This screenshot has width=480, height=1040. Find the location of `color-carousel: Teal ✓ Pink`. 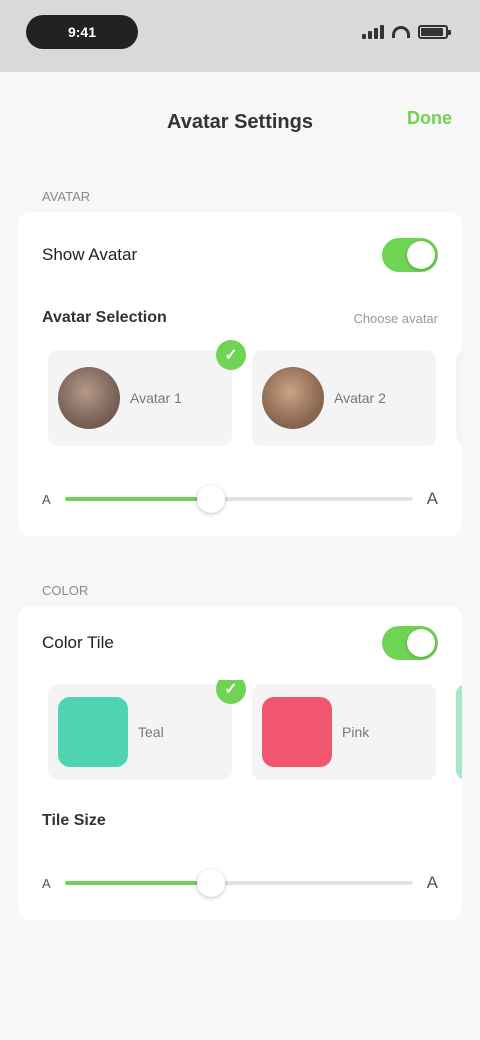

color-carousel: Teal ✓ Pink is located at coordinates (240, 738).